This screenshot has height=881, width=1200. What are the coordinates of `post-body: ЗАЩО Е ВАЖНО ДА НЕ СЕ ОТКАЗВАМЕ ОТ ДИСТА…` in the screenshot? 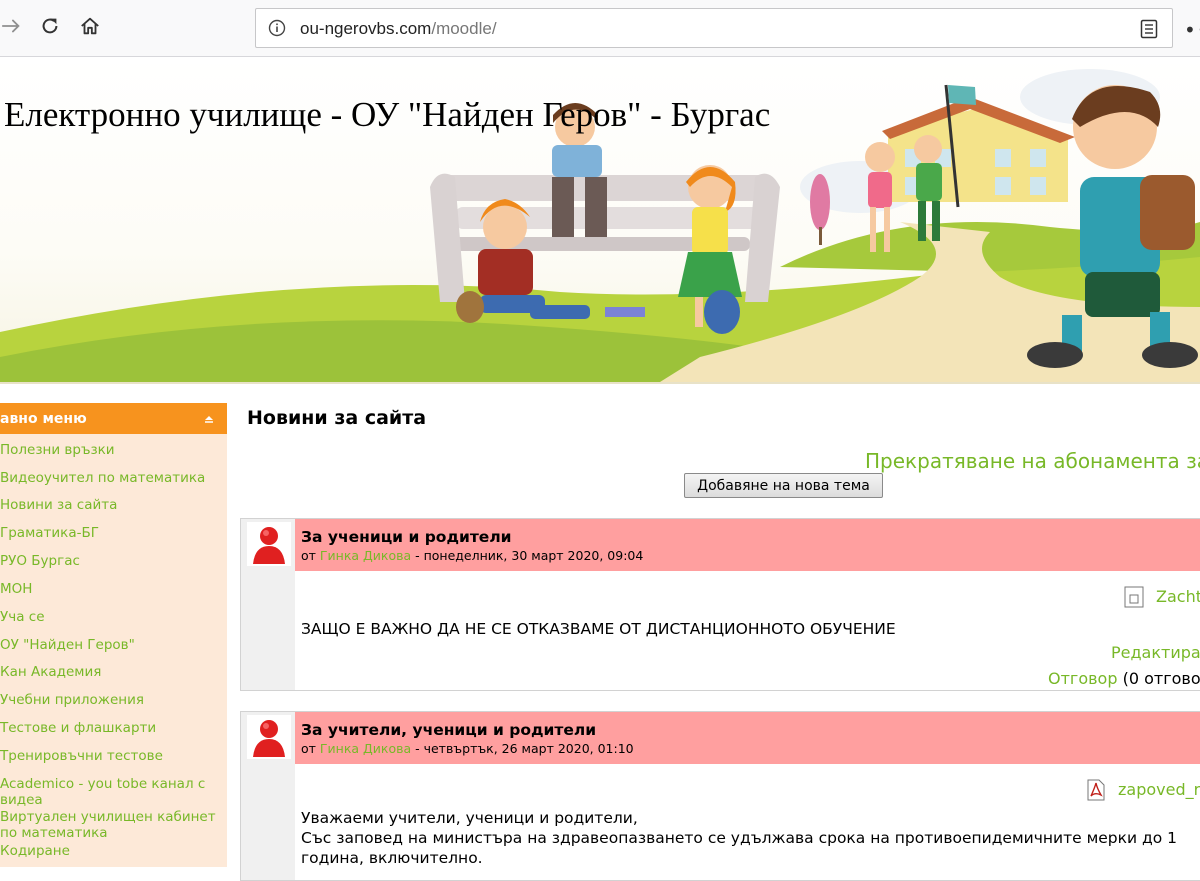 It's located at (598, 629).